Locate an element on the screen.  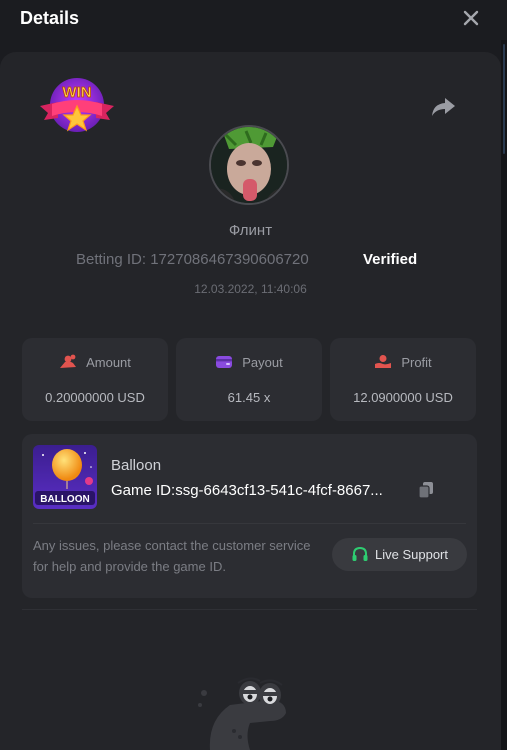
crocodile-mascot-icon is located at coordinates (242, 713).